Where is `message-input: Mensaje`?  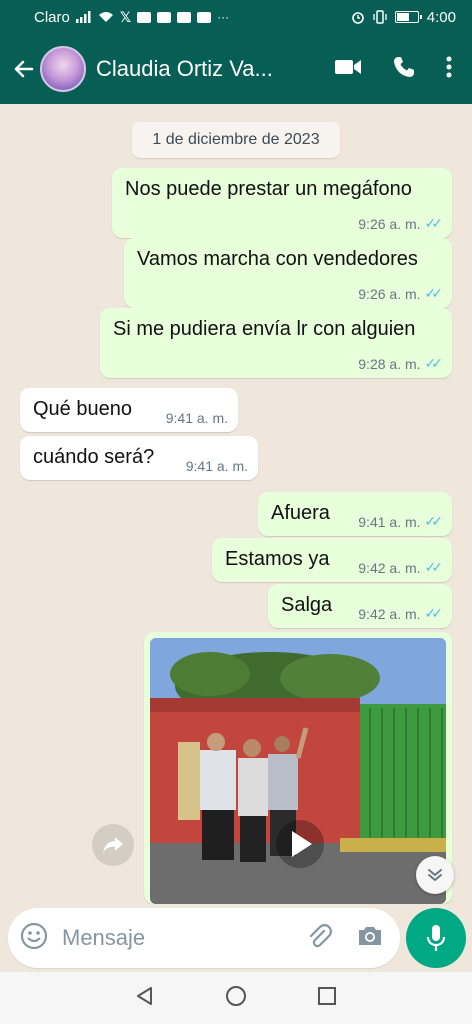
message-input: Mensaje is located at coordinates (204, 938).